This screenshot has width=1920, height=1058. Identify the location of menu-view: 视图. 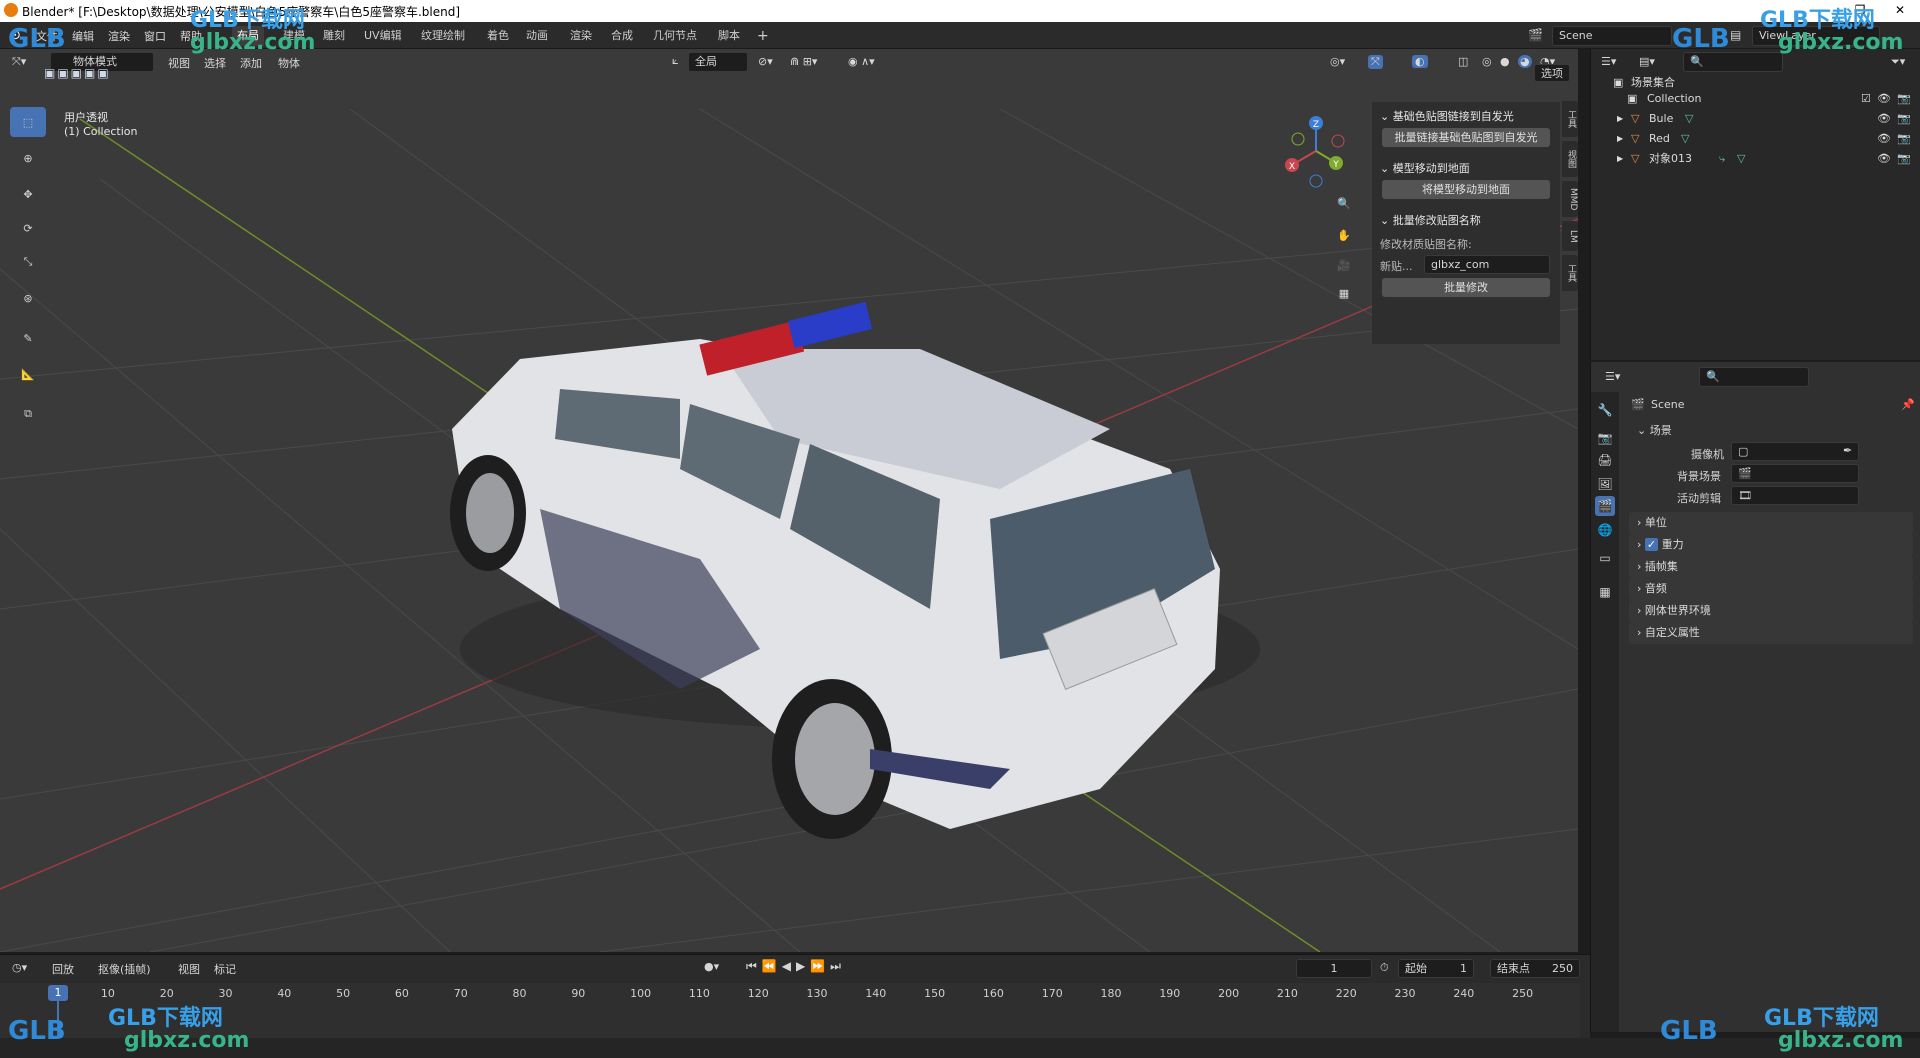
(179, 63).